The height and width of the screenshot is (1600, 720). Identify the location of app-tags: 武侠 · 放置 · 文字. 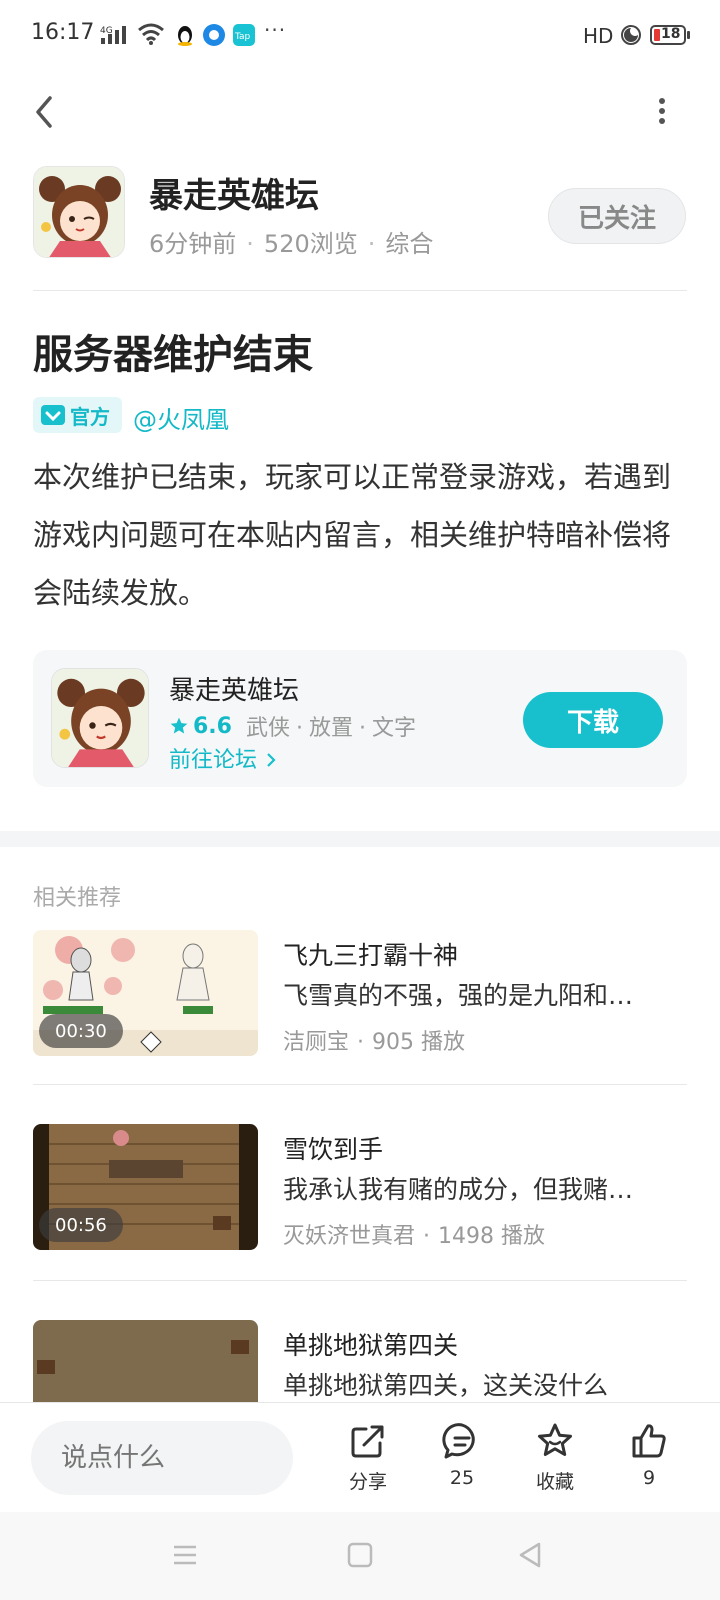
(331, 728).